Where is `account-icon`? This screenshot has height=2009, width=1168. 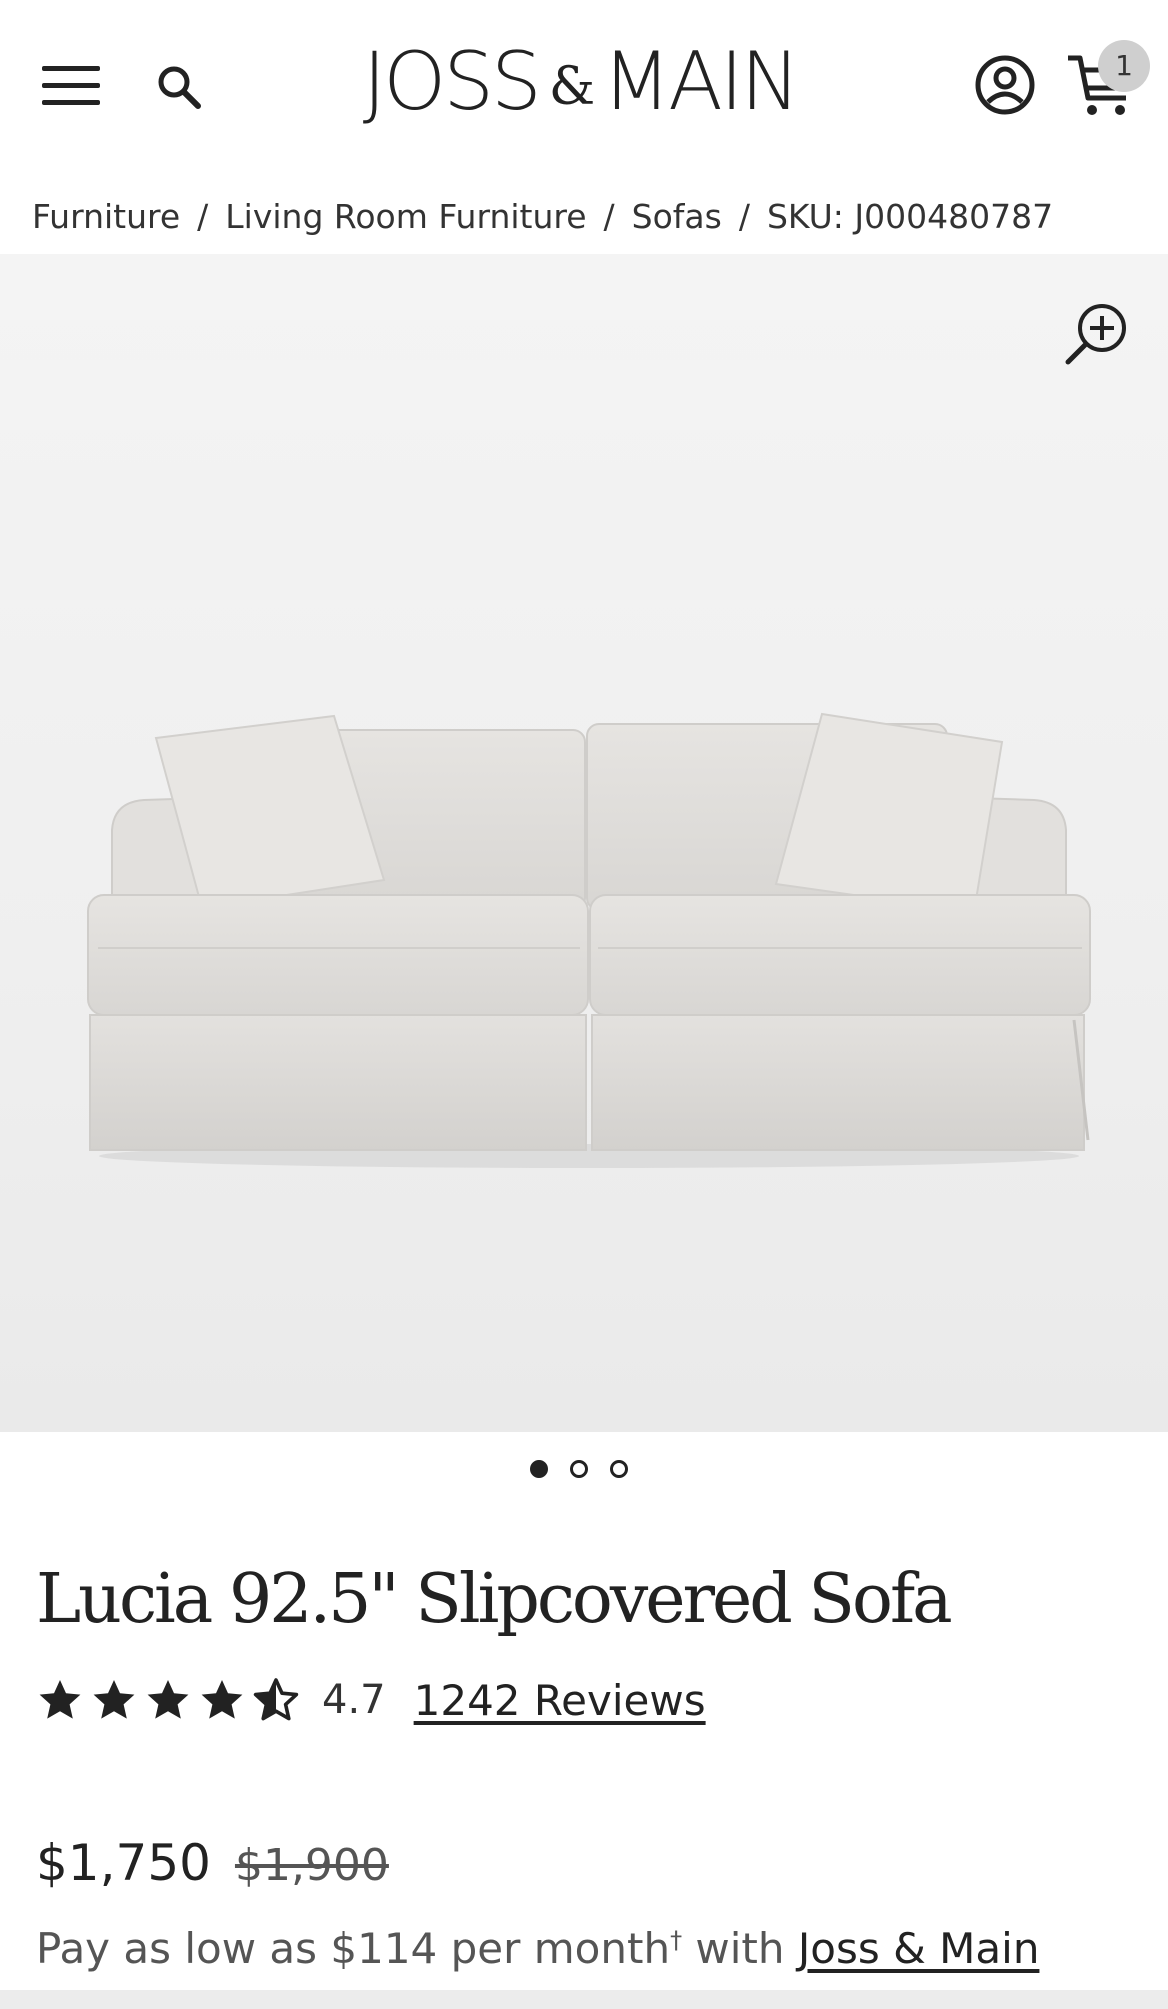
account-icon is located at coordinates (1005, 85).